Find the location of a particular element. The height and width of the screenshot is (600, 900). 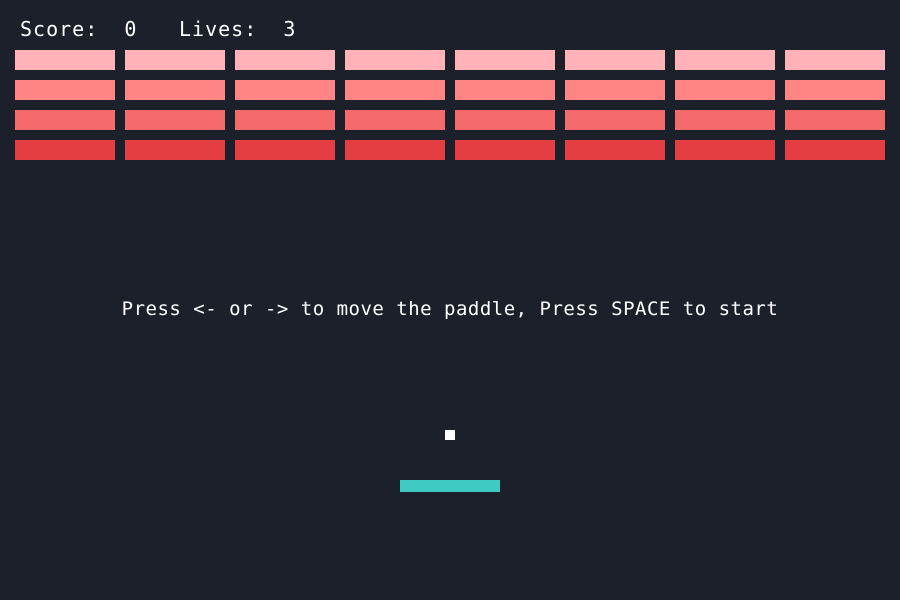

lives-value: 3 is located at coordinates (290, 29).